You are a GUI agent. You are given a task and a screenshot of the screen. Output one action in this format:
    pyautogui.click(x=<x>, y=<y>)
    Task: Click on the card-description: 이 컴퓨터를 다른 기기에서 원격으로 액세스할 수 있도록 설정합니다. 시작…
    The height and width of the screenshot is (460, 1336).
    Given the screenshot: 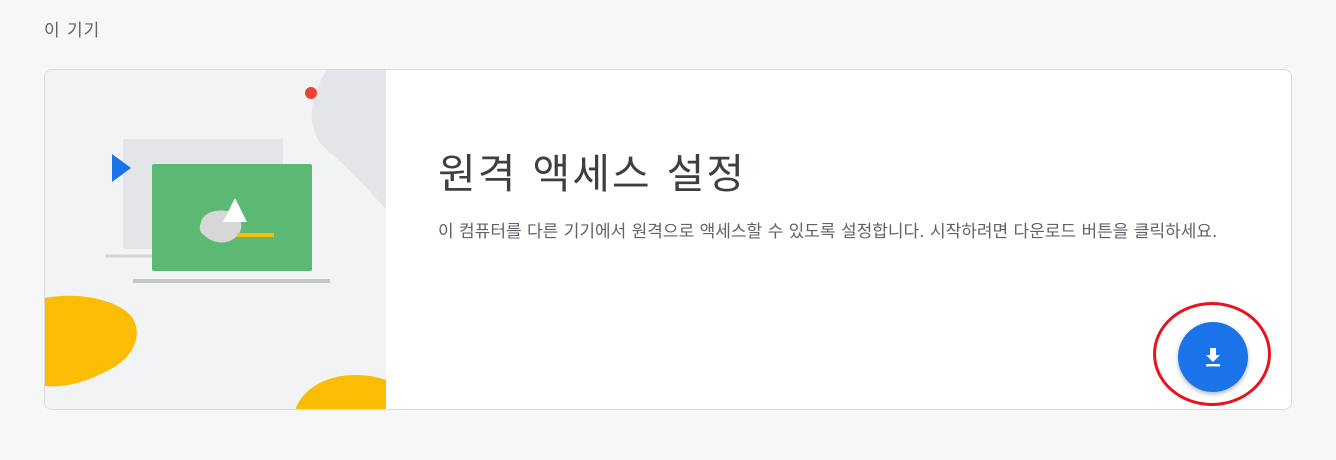 What is the action you would take?
    pyautogui.click(x=828, y=232)
    